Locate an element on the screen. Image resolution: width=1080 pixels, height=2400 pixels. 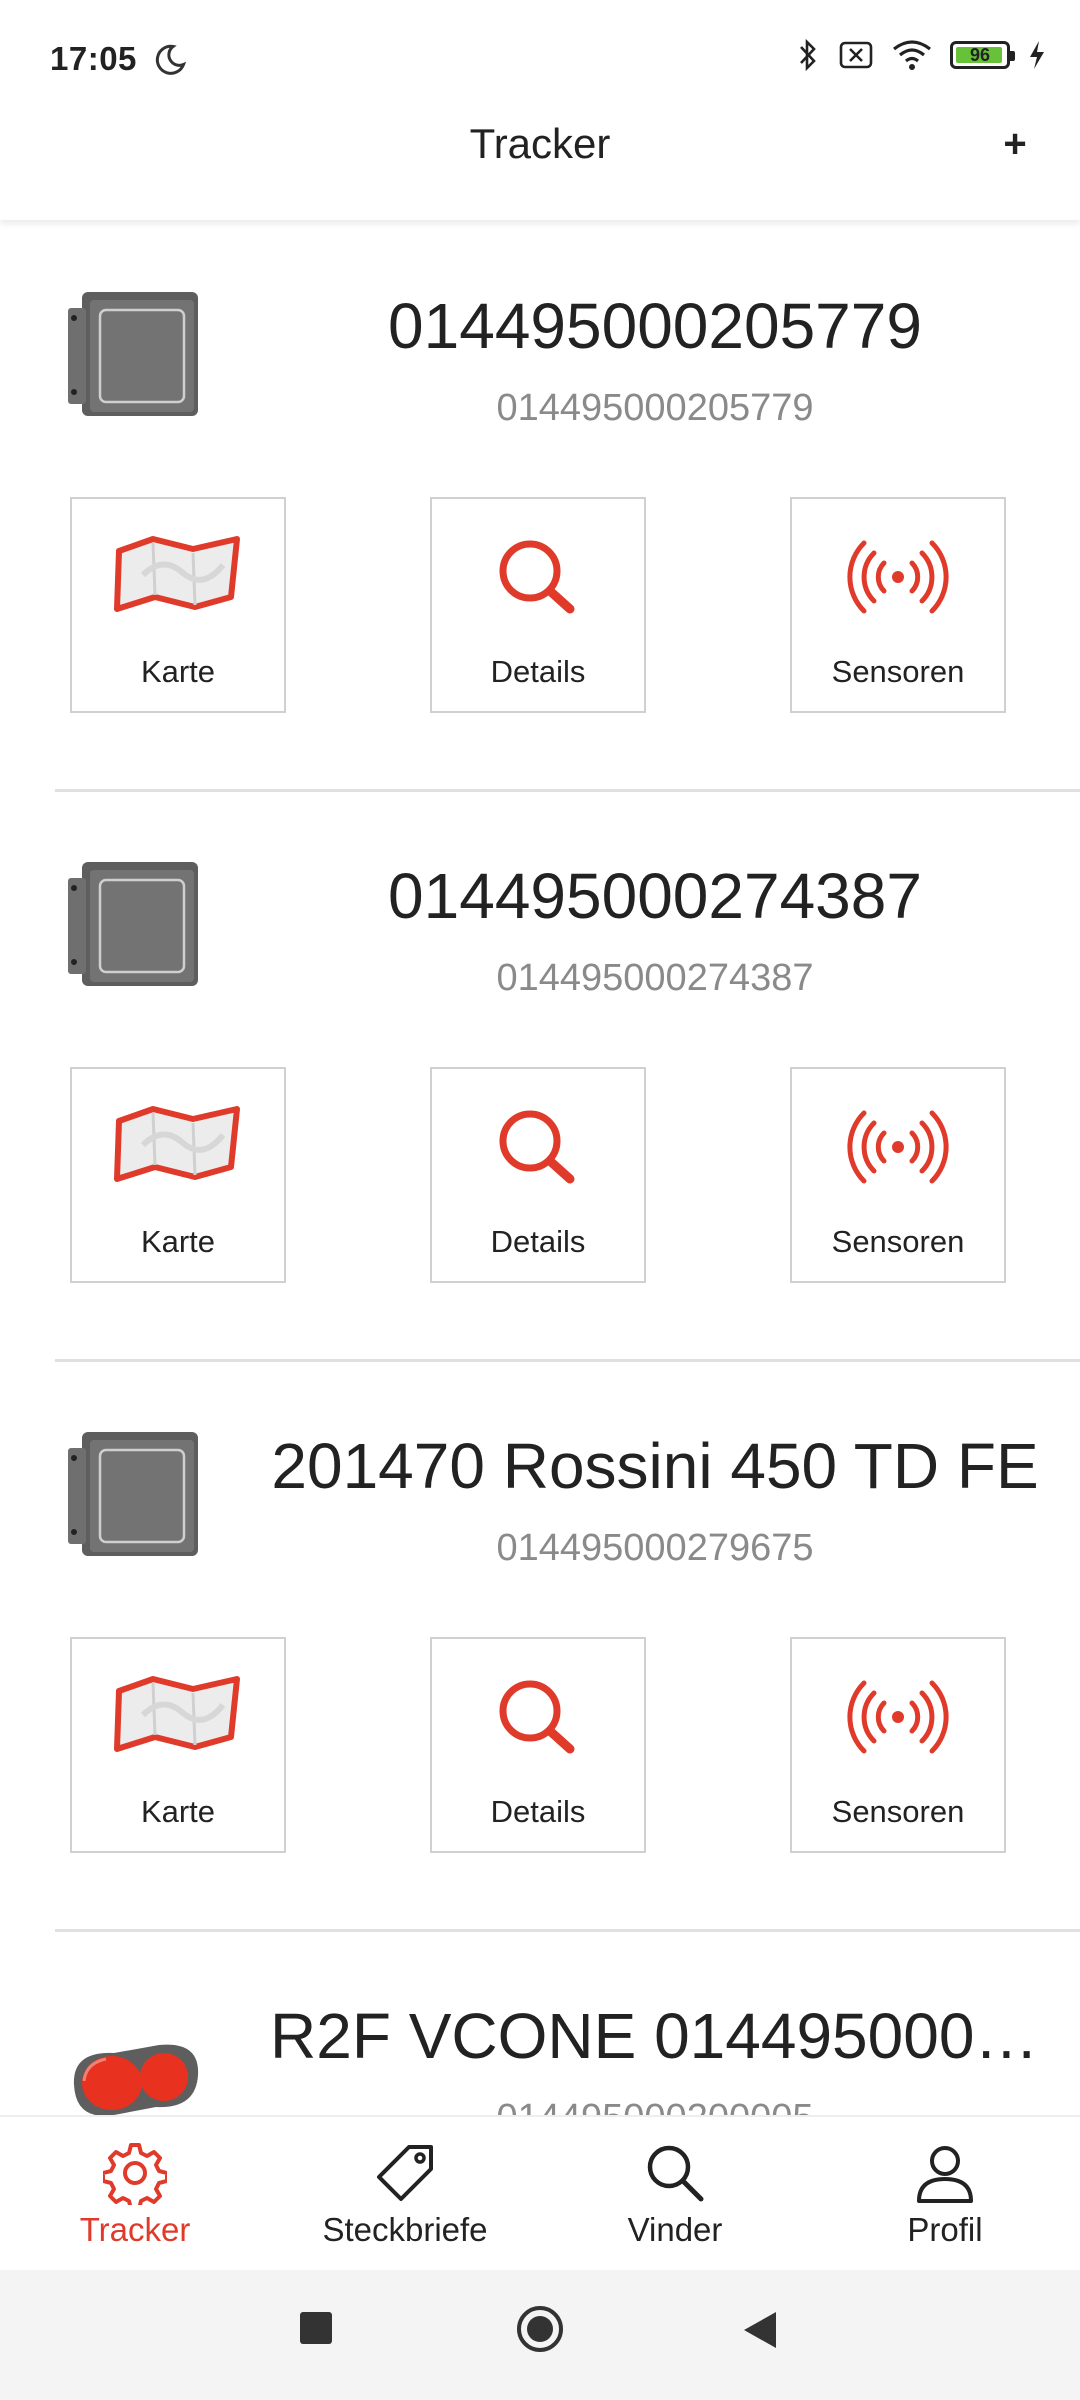
tracker-id: 014495000200005 is located at coordinates (655, 2106).